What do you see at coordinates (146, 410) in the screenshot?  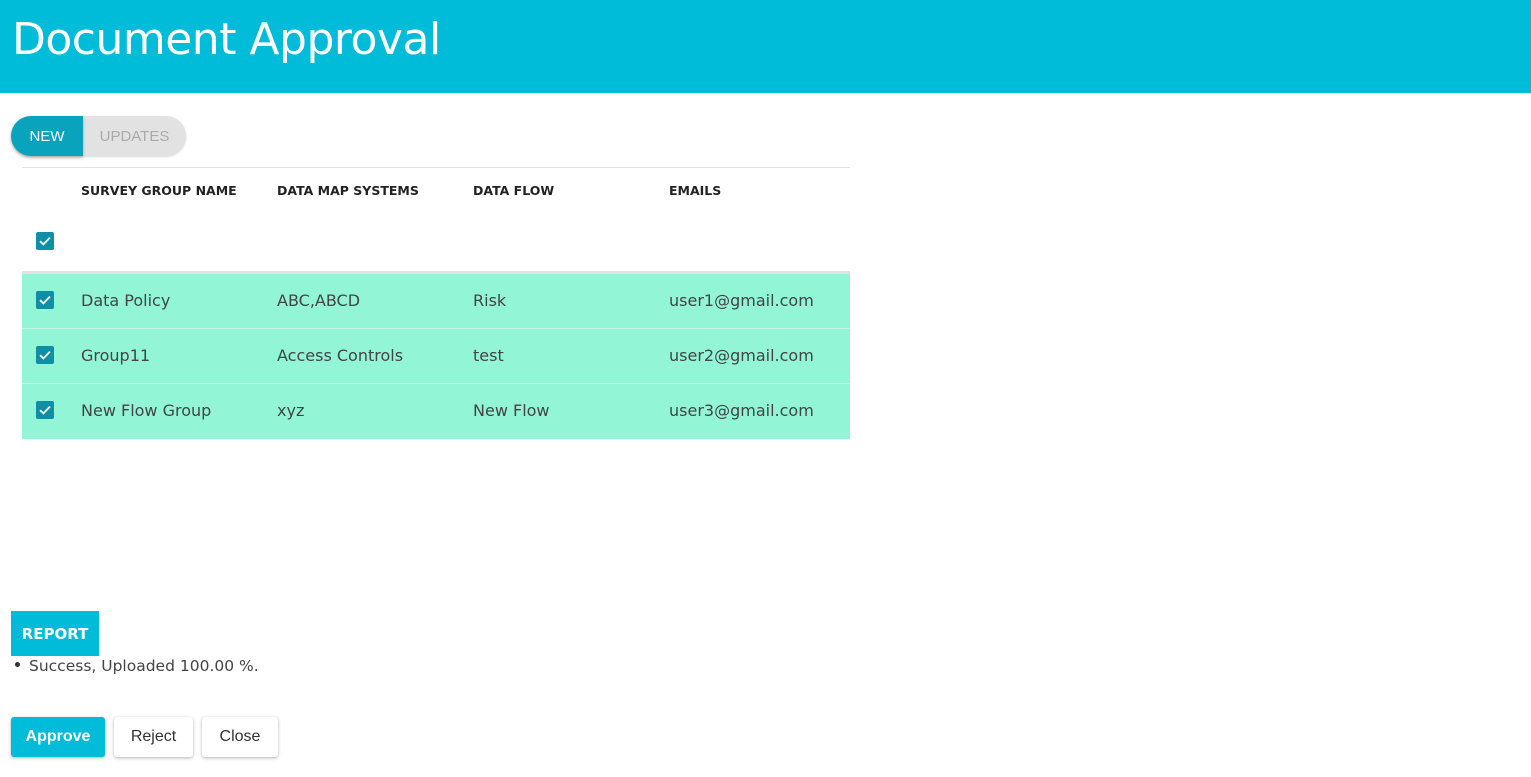 I see `cell-survey-group-name: New Flow Group` at bounding box center [146, 410].